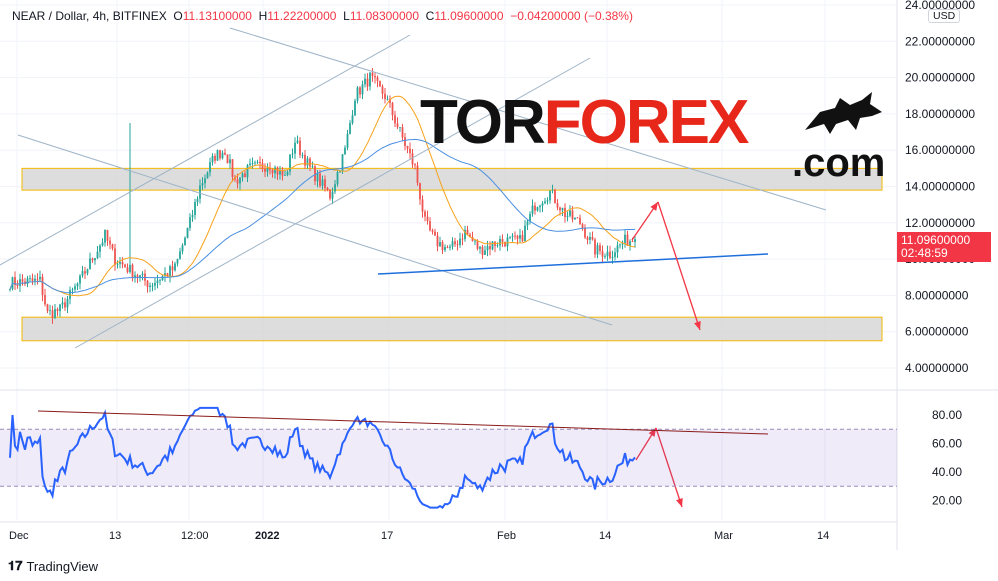  What do you see at coordinates (937, 368) in the screenshot?
I see `price-tick-label: 4.00000000` at bounding box center [937, 368].